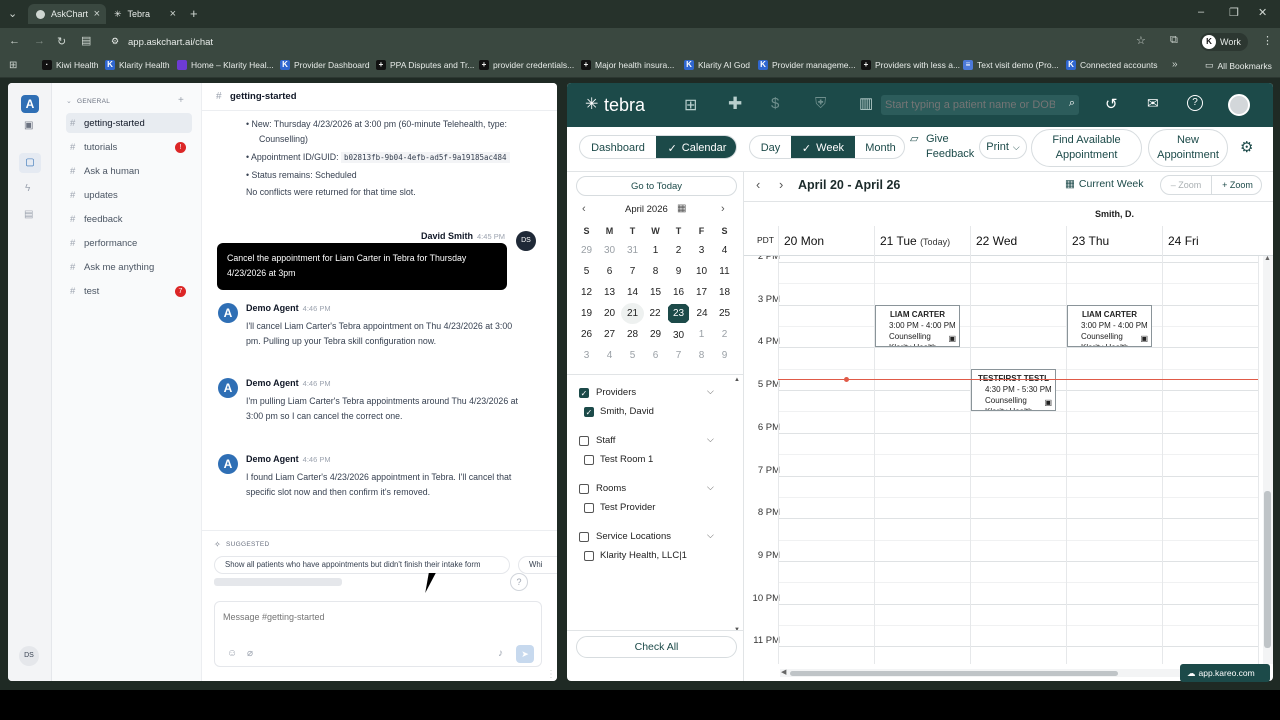 The image size is (1280, 720). What do you see at coordinates (1104, 184) in the screenshot?
I see `current-week-button: ▦ Current Week` at bounding box center [1104, 184].